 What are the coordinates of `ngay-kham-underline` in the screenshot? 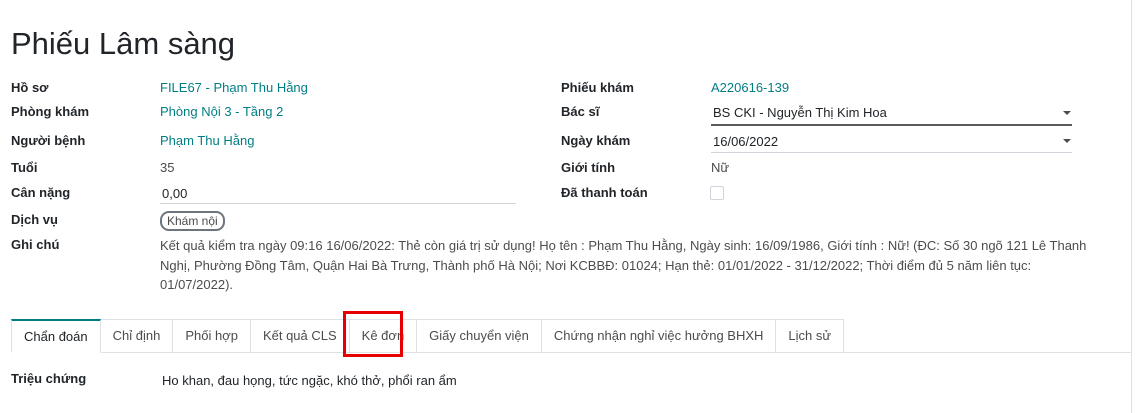 It's located at (891, 152).